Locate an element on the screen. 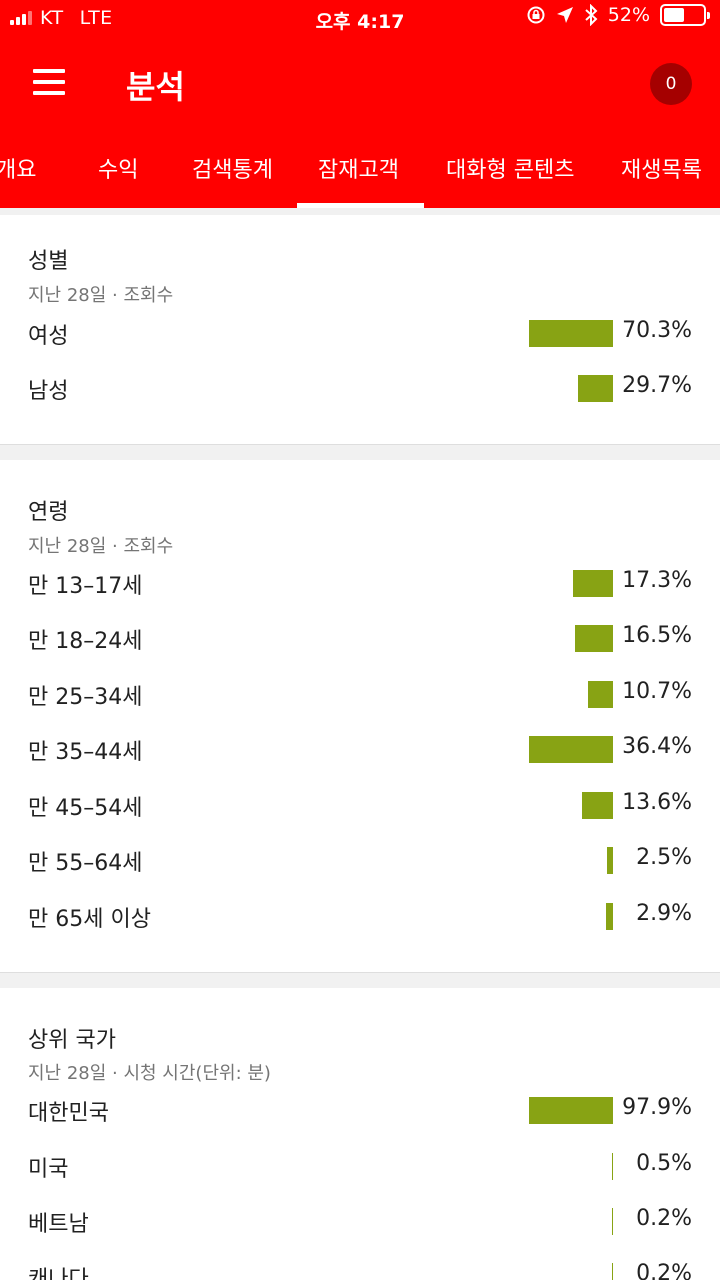 The height and width of the screenshot is (1280, 720). card-subtitle: 지난 28일 · 시청 시간(단위: 분) is located at coordinates (149, 1073).